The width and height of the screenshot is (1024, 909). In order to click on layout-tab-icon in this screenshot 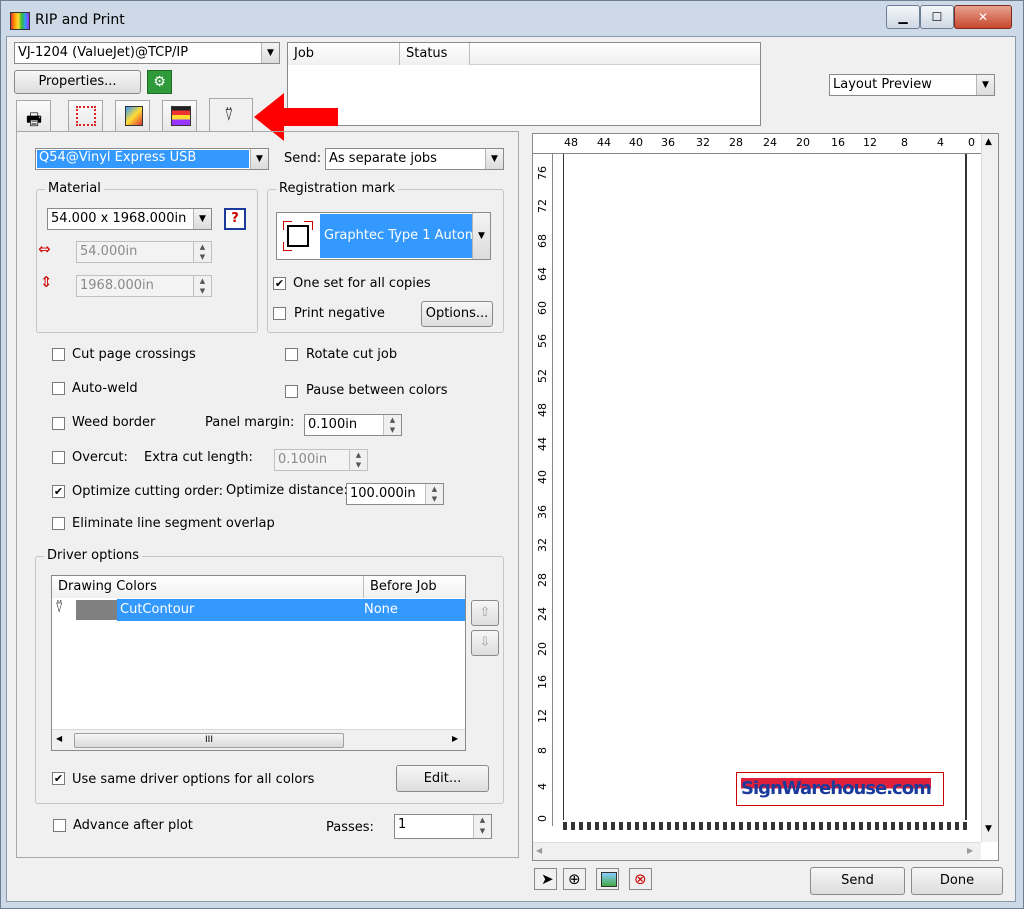, I will do `click(86, 116)`.